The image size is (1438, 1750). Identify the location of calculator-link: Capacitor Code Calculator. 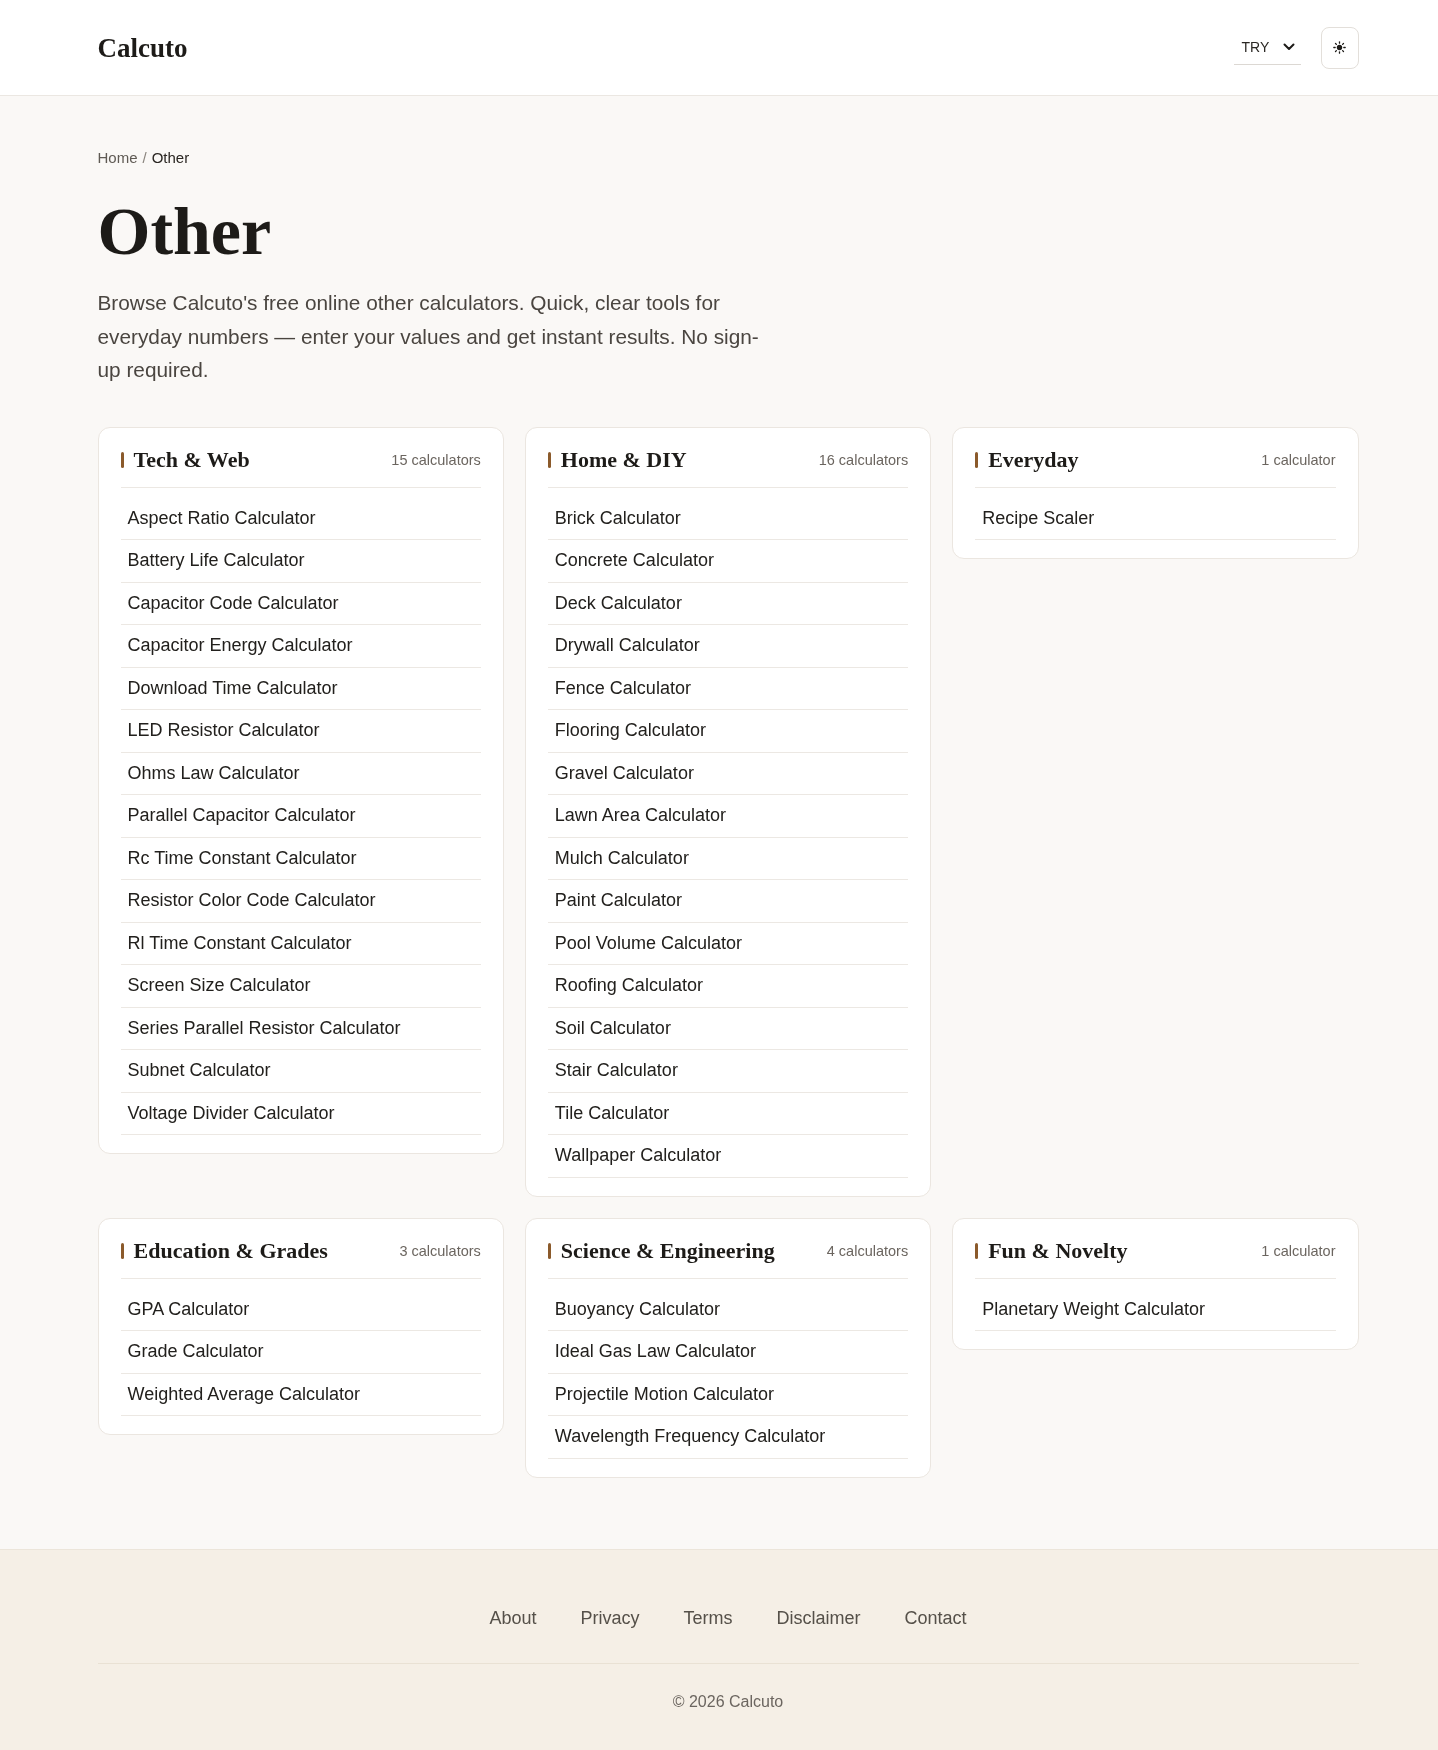
(233, 602).